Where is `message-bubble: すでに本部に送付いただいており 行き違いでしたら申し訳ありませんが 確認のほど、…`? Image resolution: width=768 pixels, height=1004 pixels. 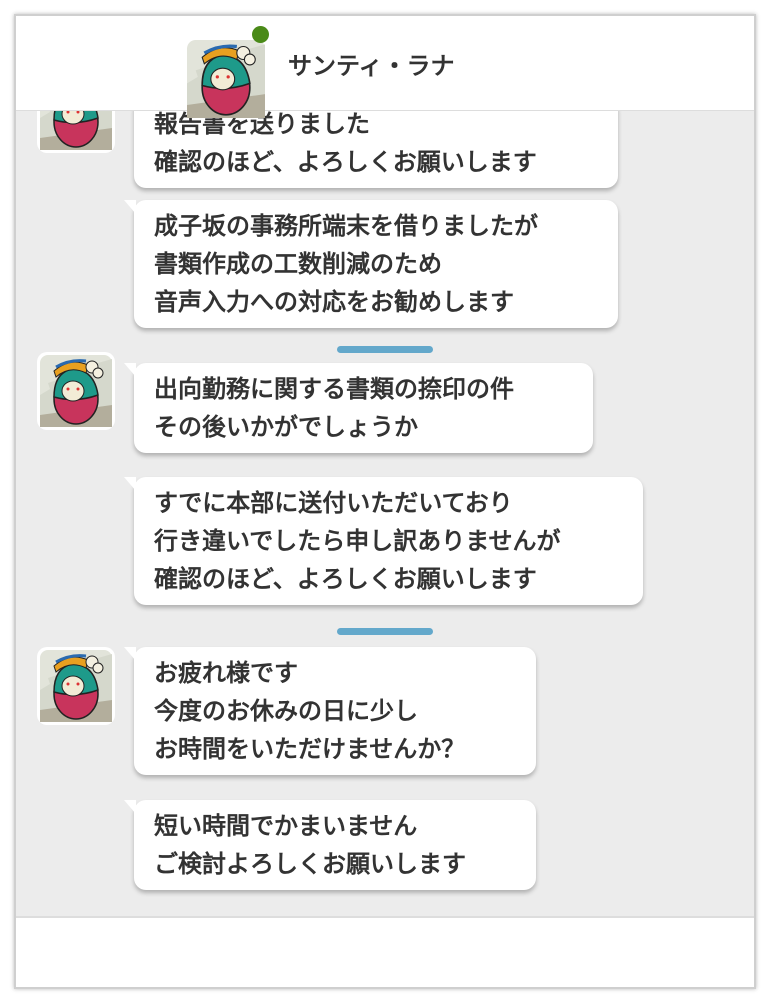
message-bubble: すでに本部に送付いただいており 行き違いでしたら申し訳ありませんが 確認のほど、… is located at coordinates (383, 541).